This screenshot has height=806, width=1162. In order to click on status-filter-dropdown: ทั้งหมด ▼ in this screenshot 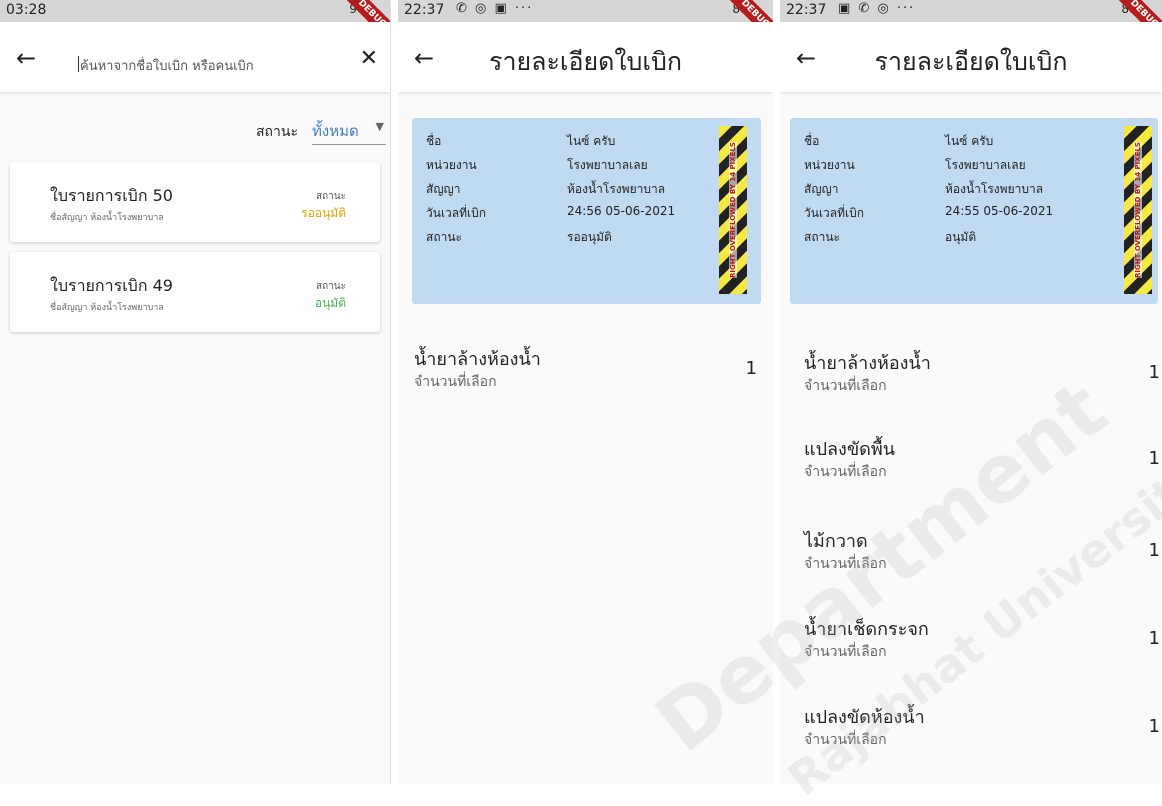, I will do `click(349, 130)`.